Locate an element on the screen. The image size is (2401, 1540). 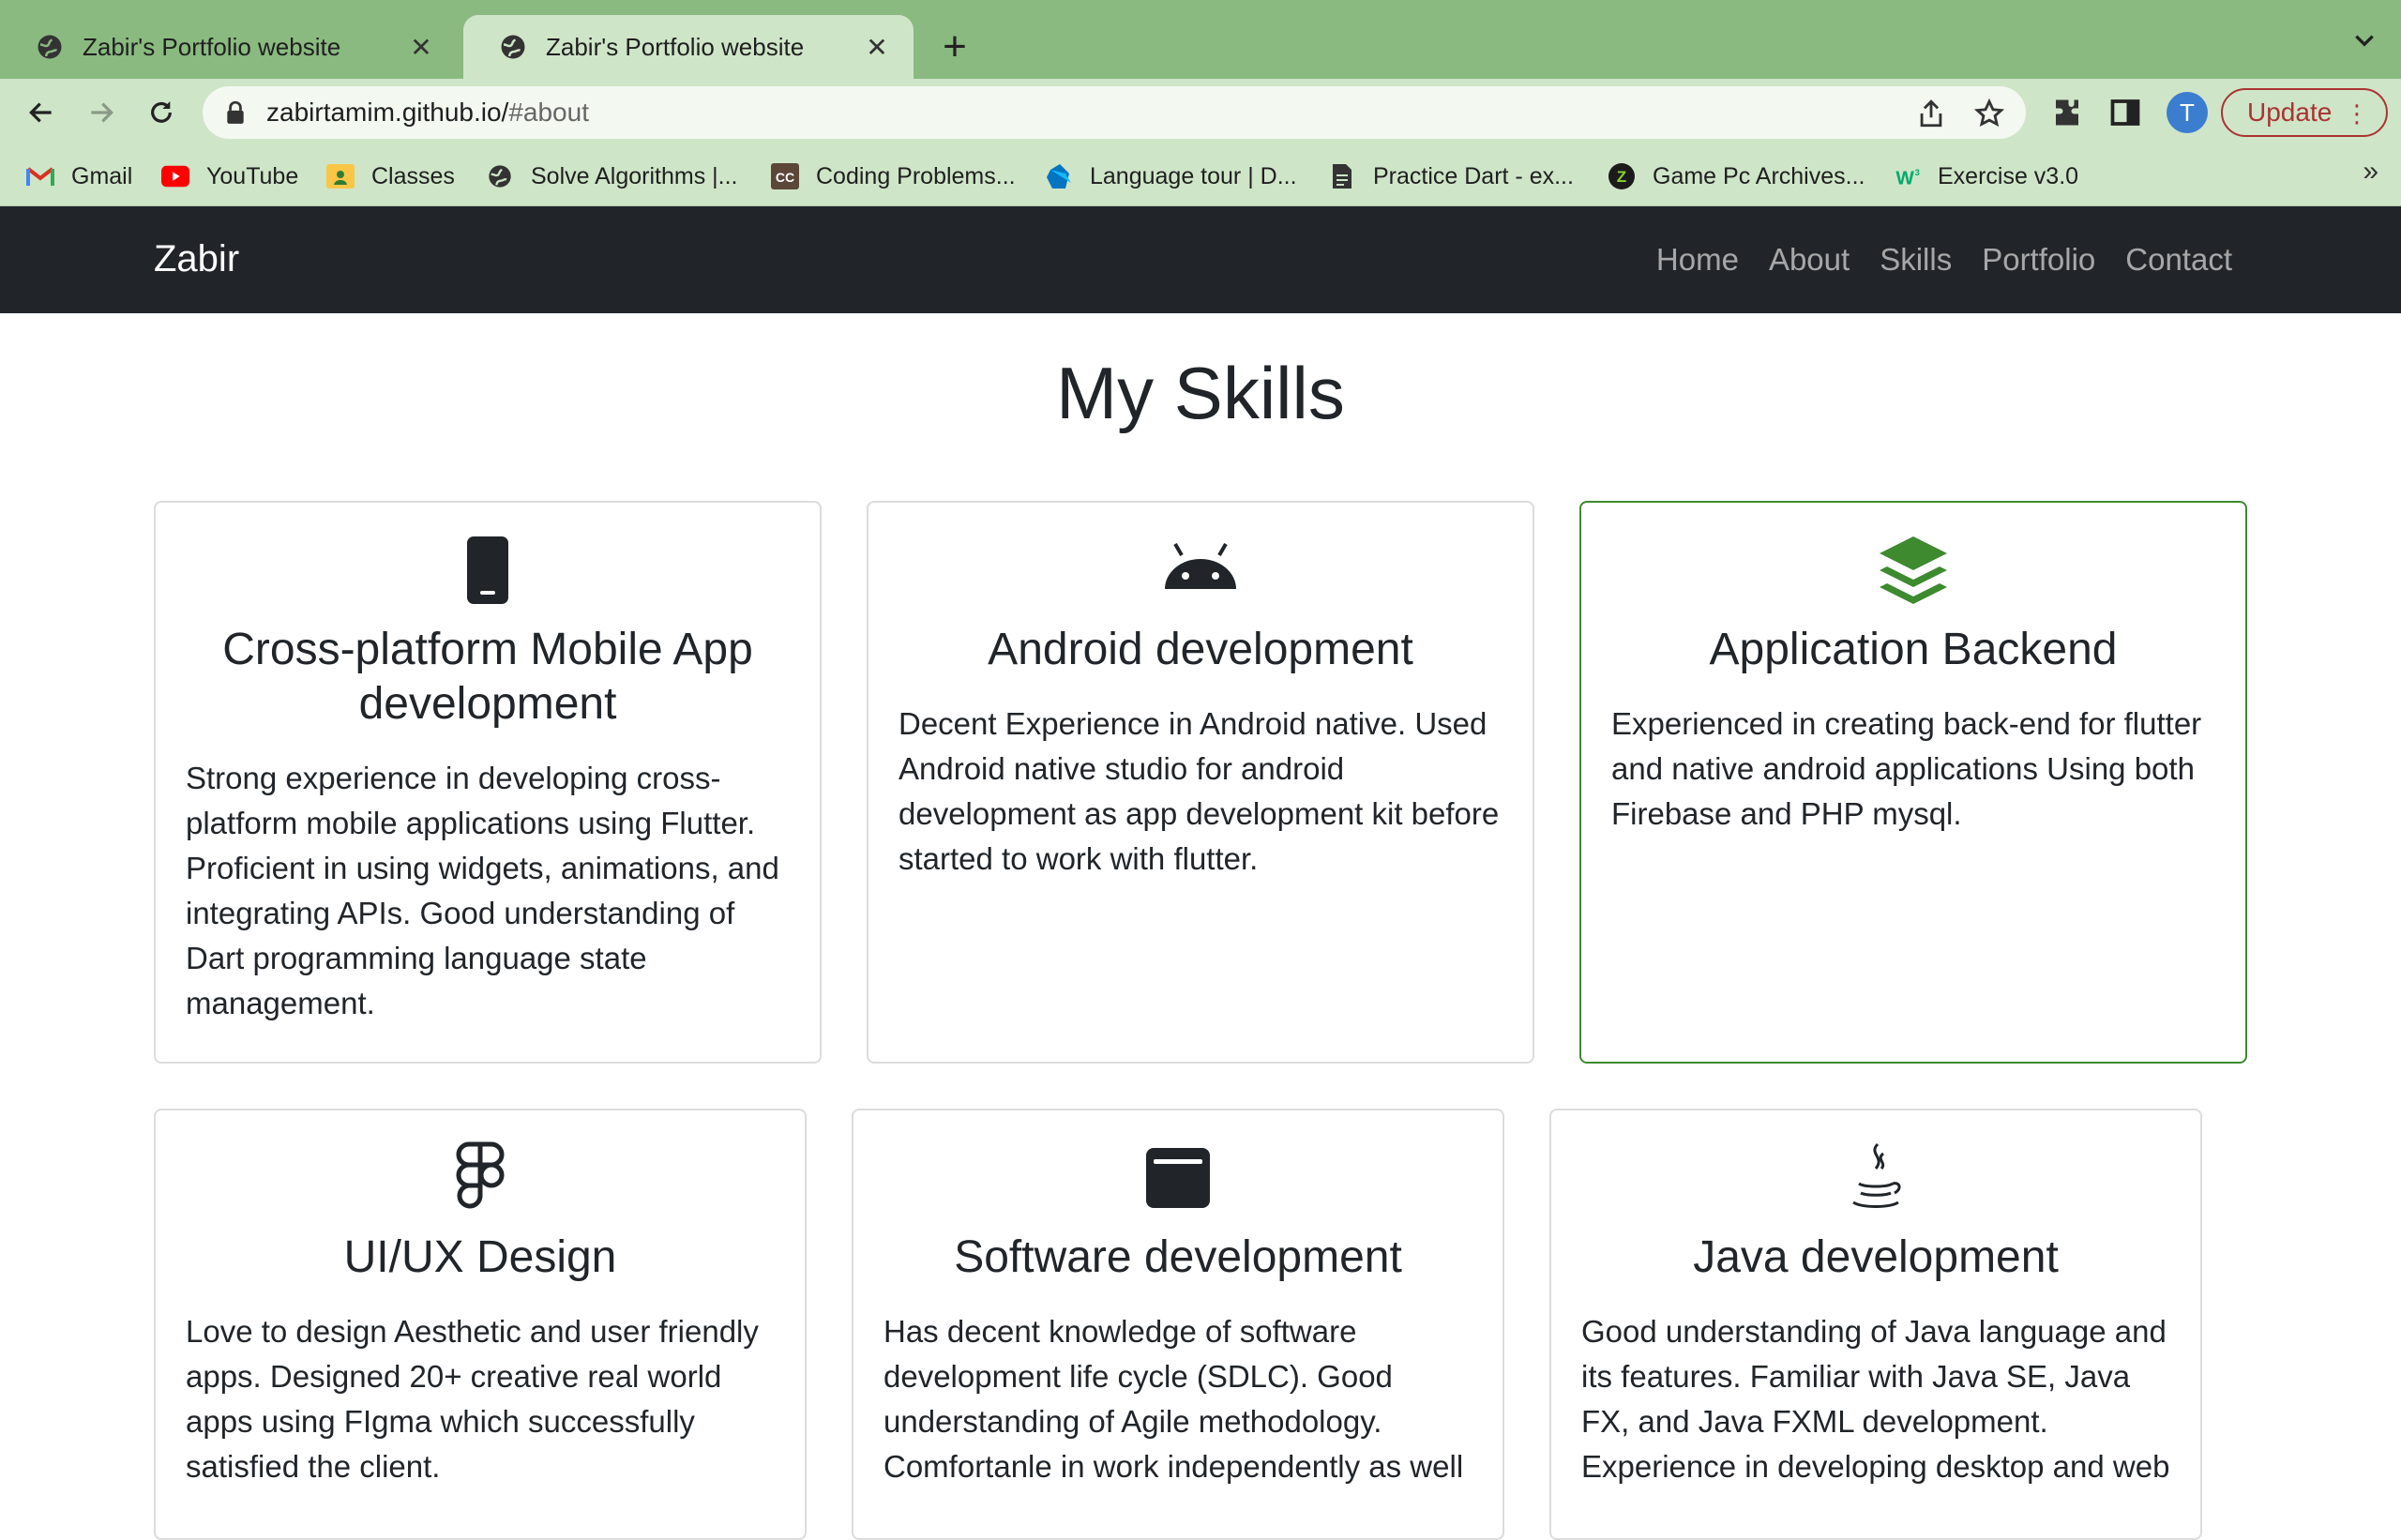
window-icon is located at coordinates (1178, 1178).